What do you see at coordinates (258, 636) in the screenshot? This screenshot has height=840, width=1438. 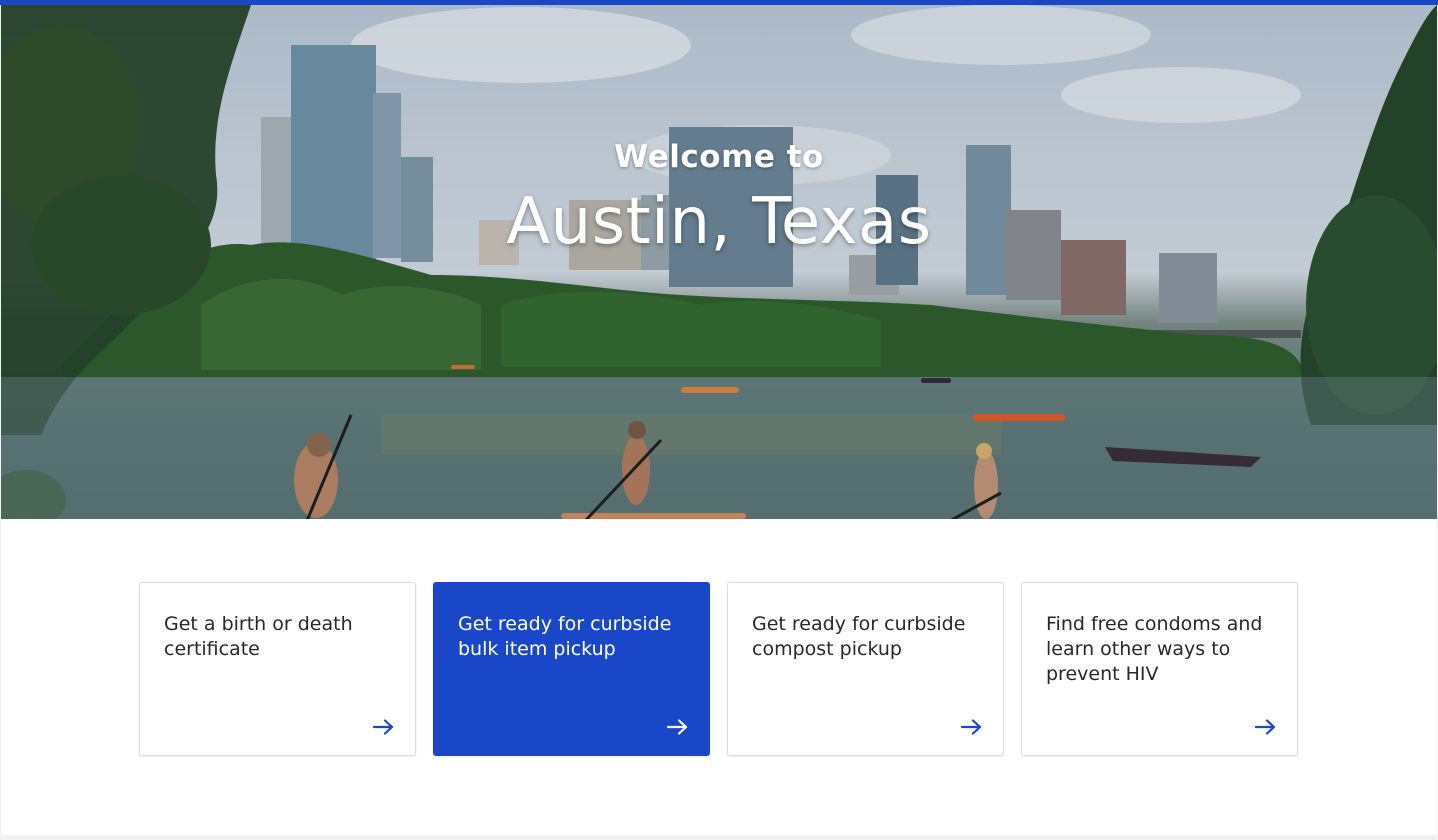 I see `card-label: Get a birth or death certificate` at bounding box center [258, 636].